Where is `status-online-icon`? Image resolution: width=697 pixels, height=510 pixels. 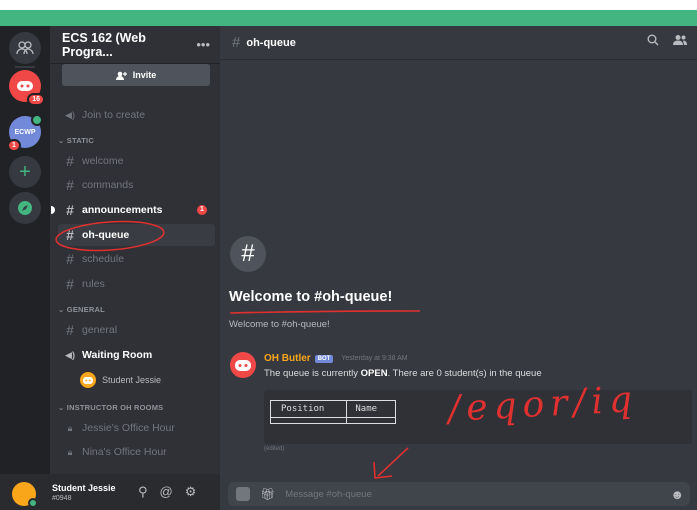
status-online-icon is located at coordinates (33, 503).